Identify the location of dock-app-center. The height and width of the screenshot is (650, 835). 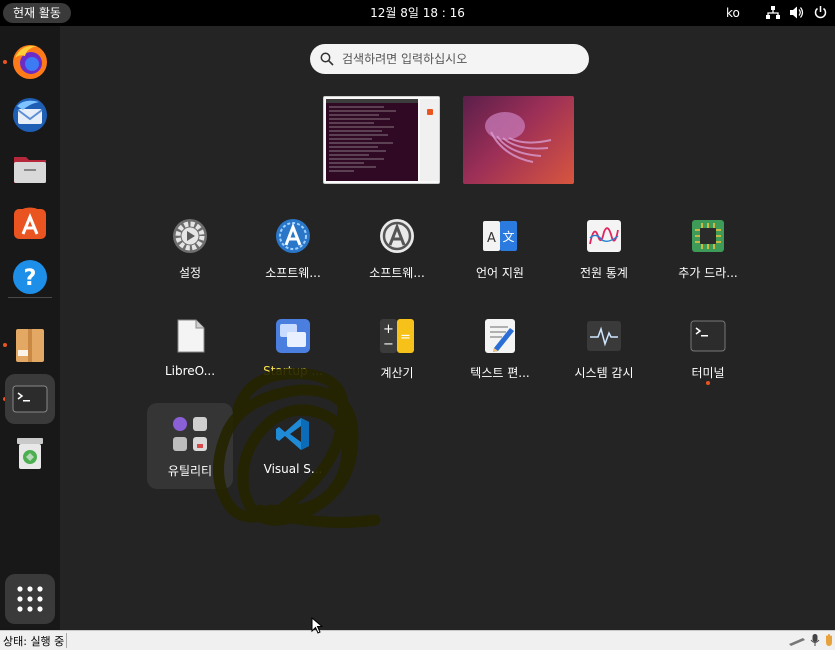
(30, 223).